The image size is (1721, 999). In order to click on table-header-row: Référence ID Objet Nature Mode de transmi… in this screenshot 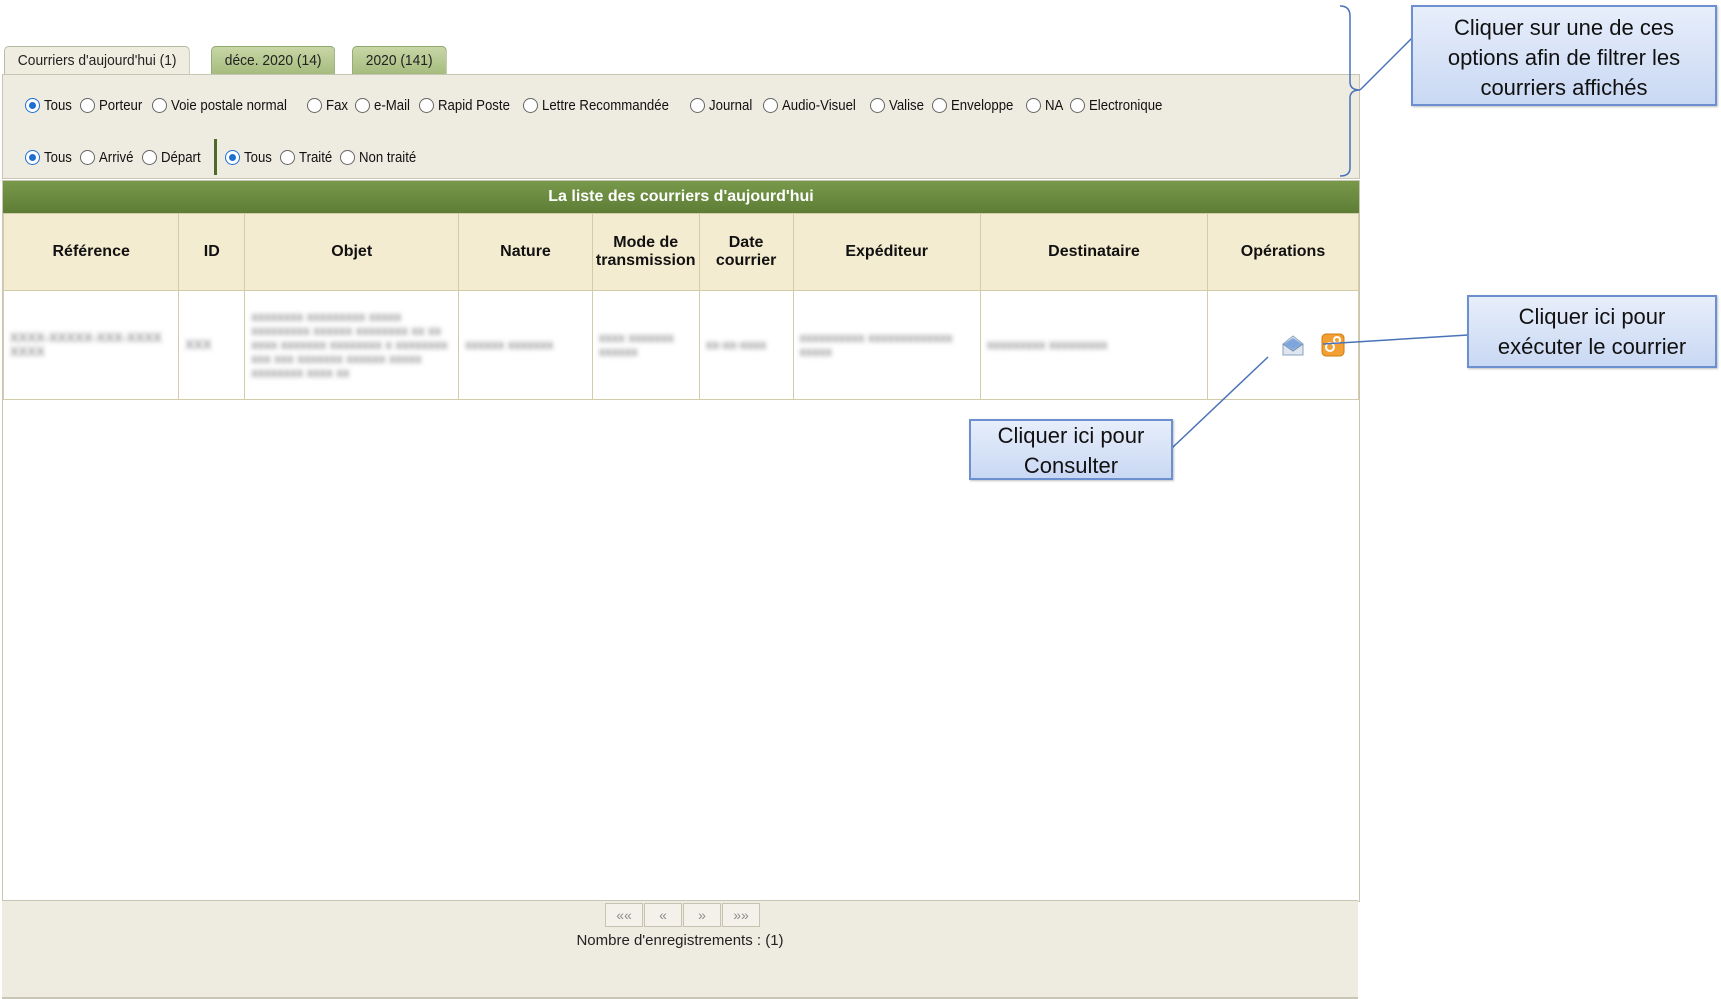, I will do `click(680, 252)`.